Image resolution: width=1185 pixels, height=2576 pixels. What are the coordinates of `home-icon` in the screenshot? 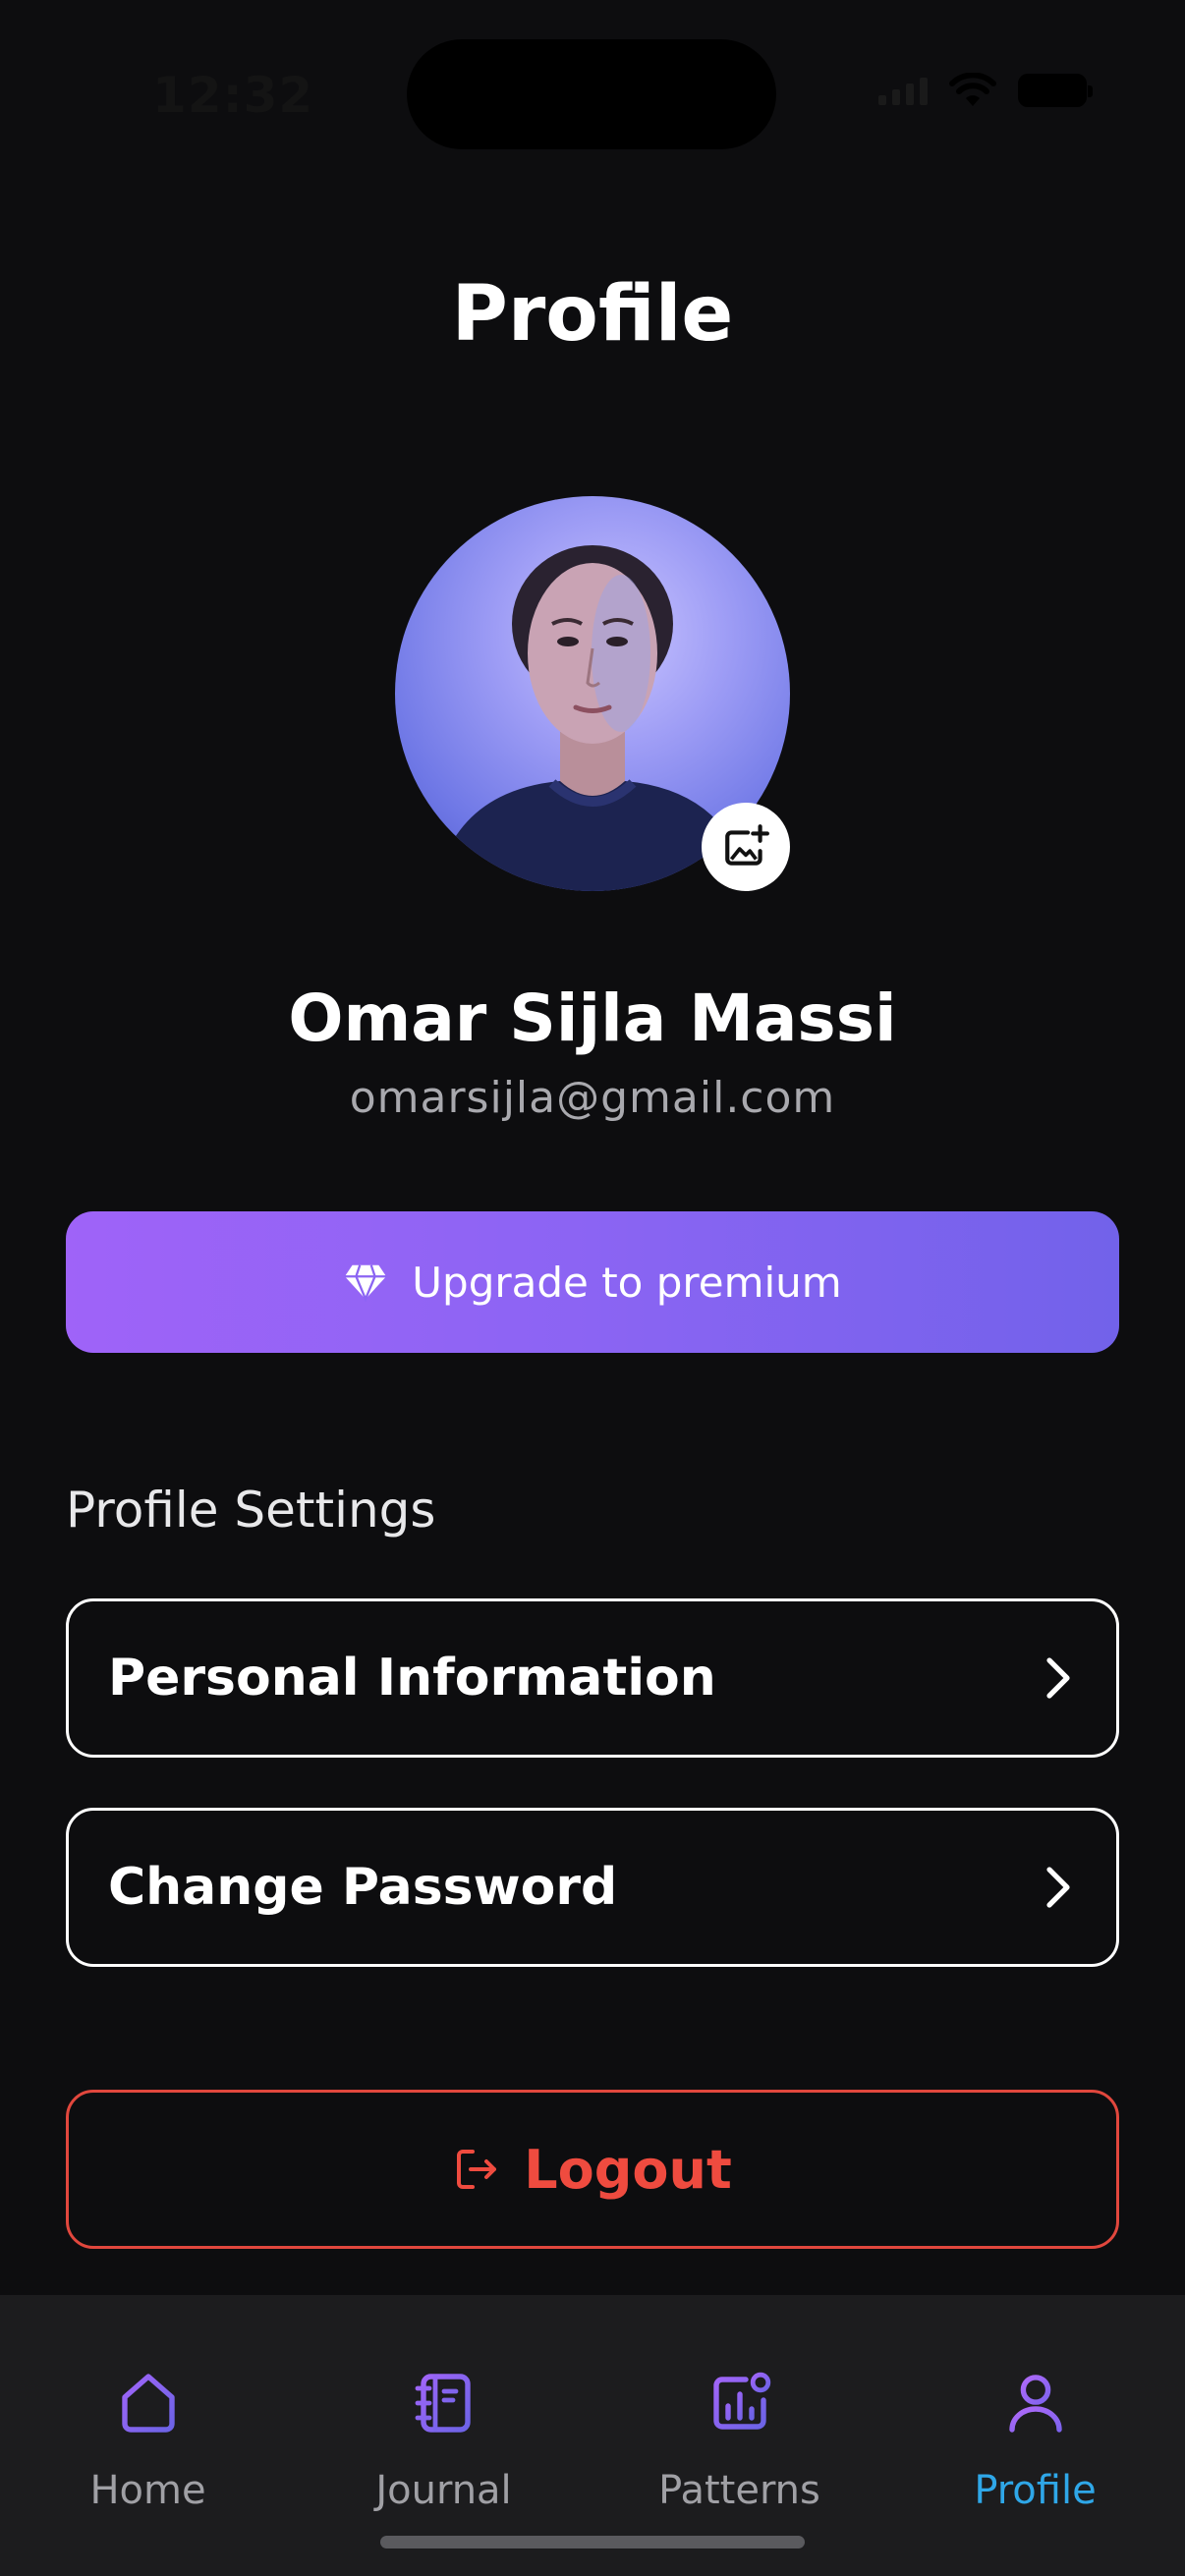 It's located at (149, 2403).